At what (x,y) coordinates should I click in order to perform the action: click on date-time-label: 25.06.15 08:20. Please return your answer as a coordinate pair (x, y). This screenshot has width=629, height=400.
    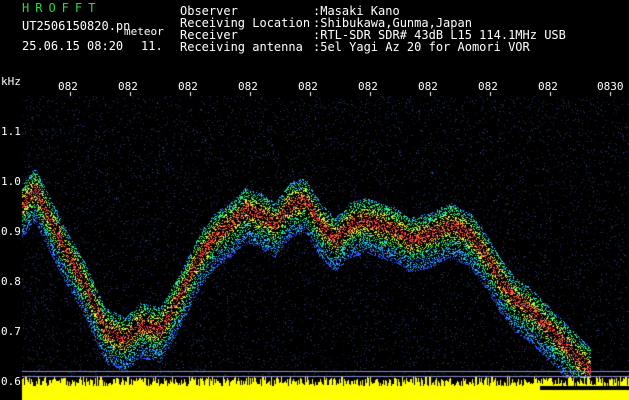
    Looking at the image, I should click on (73, 46).